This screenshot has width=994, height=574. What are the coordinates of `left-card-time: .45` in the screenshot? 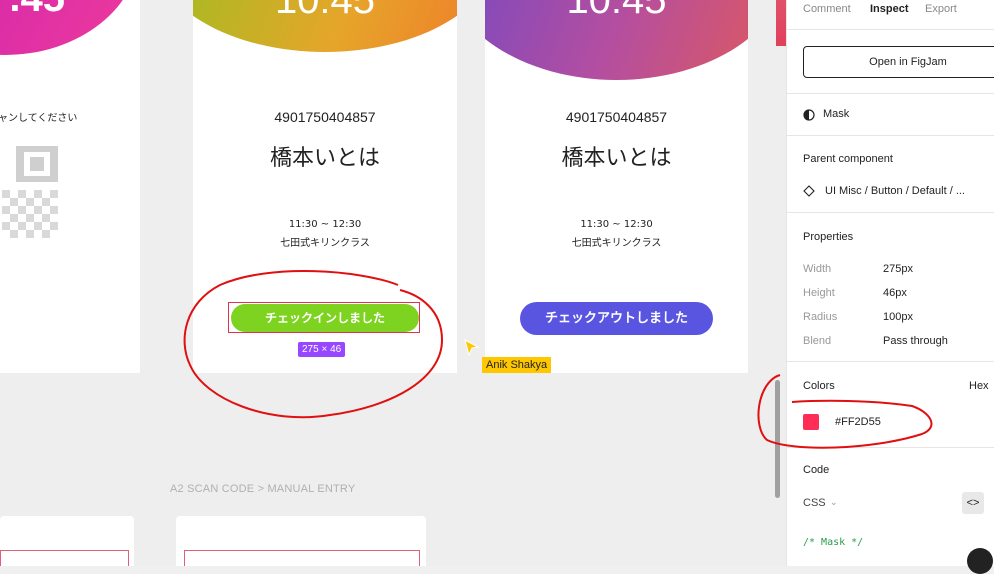 It's located at (37, 10).